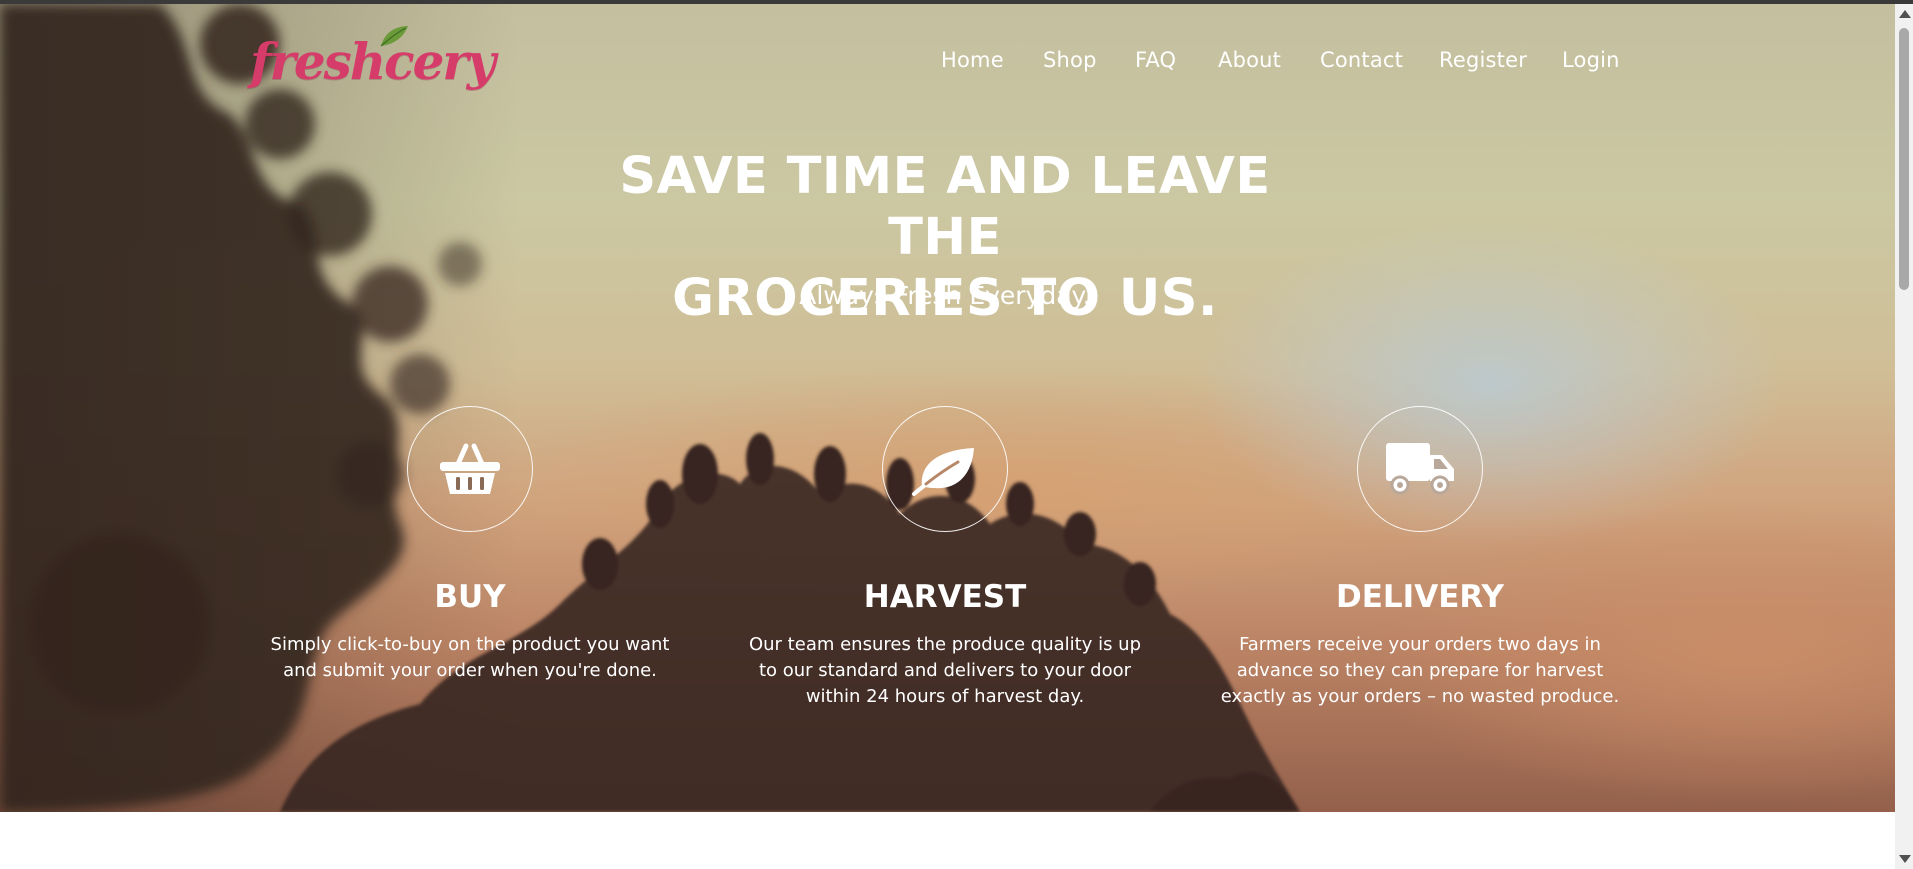  What do you see at coordinates (1420, 597) in the screenshot?
I see `feature-title: DELIVERY` at bounding box center [1420, 597].